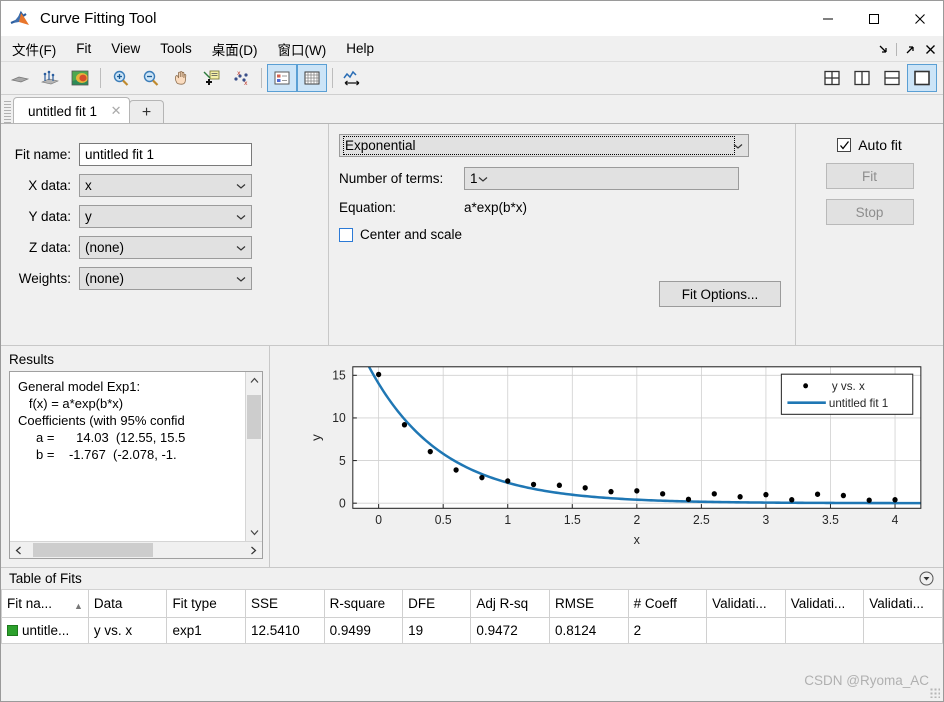  Describe the element at coordinates (880, 145) in the screenshot. I see `auto-fit-label: Auto fit` at that location.